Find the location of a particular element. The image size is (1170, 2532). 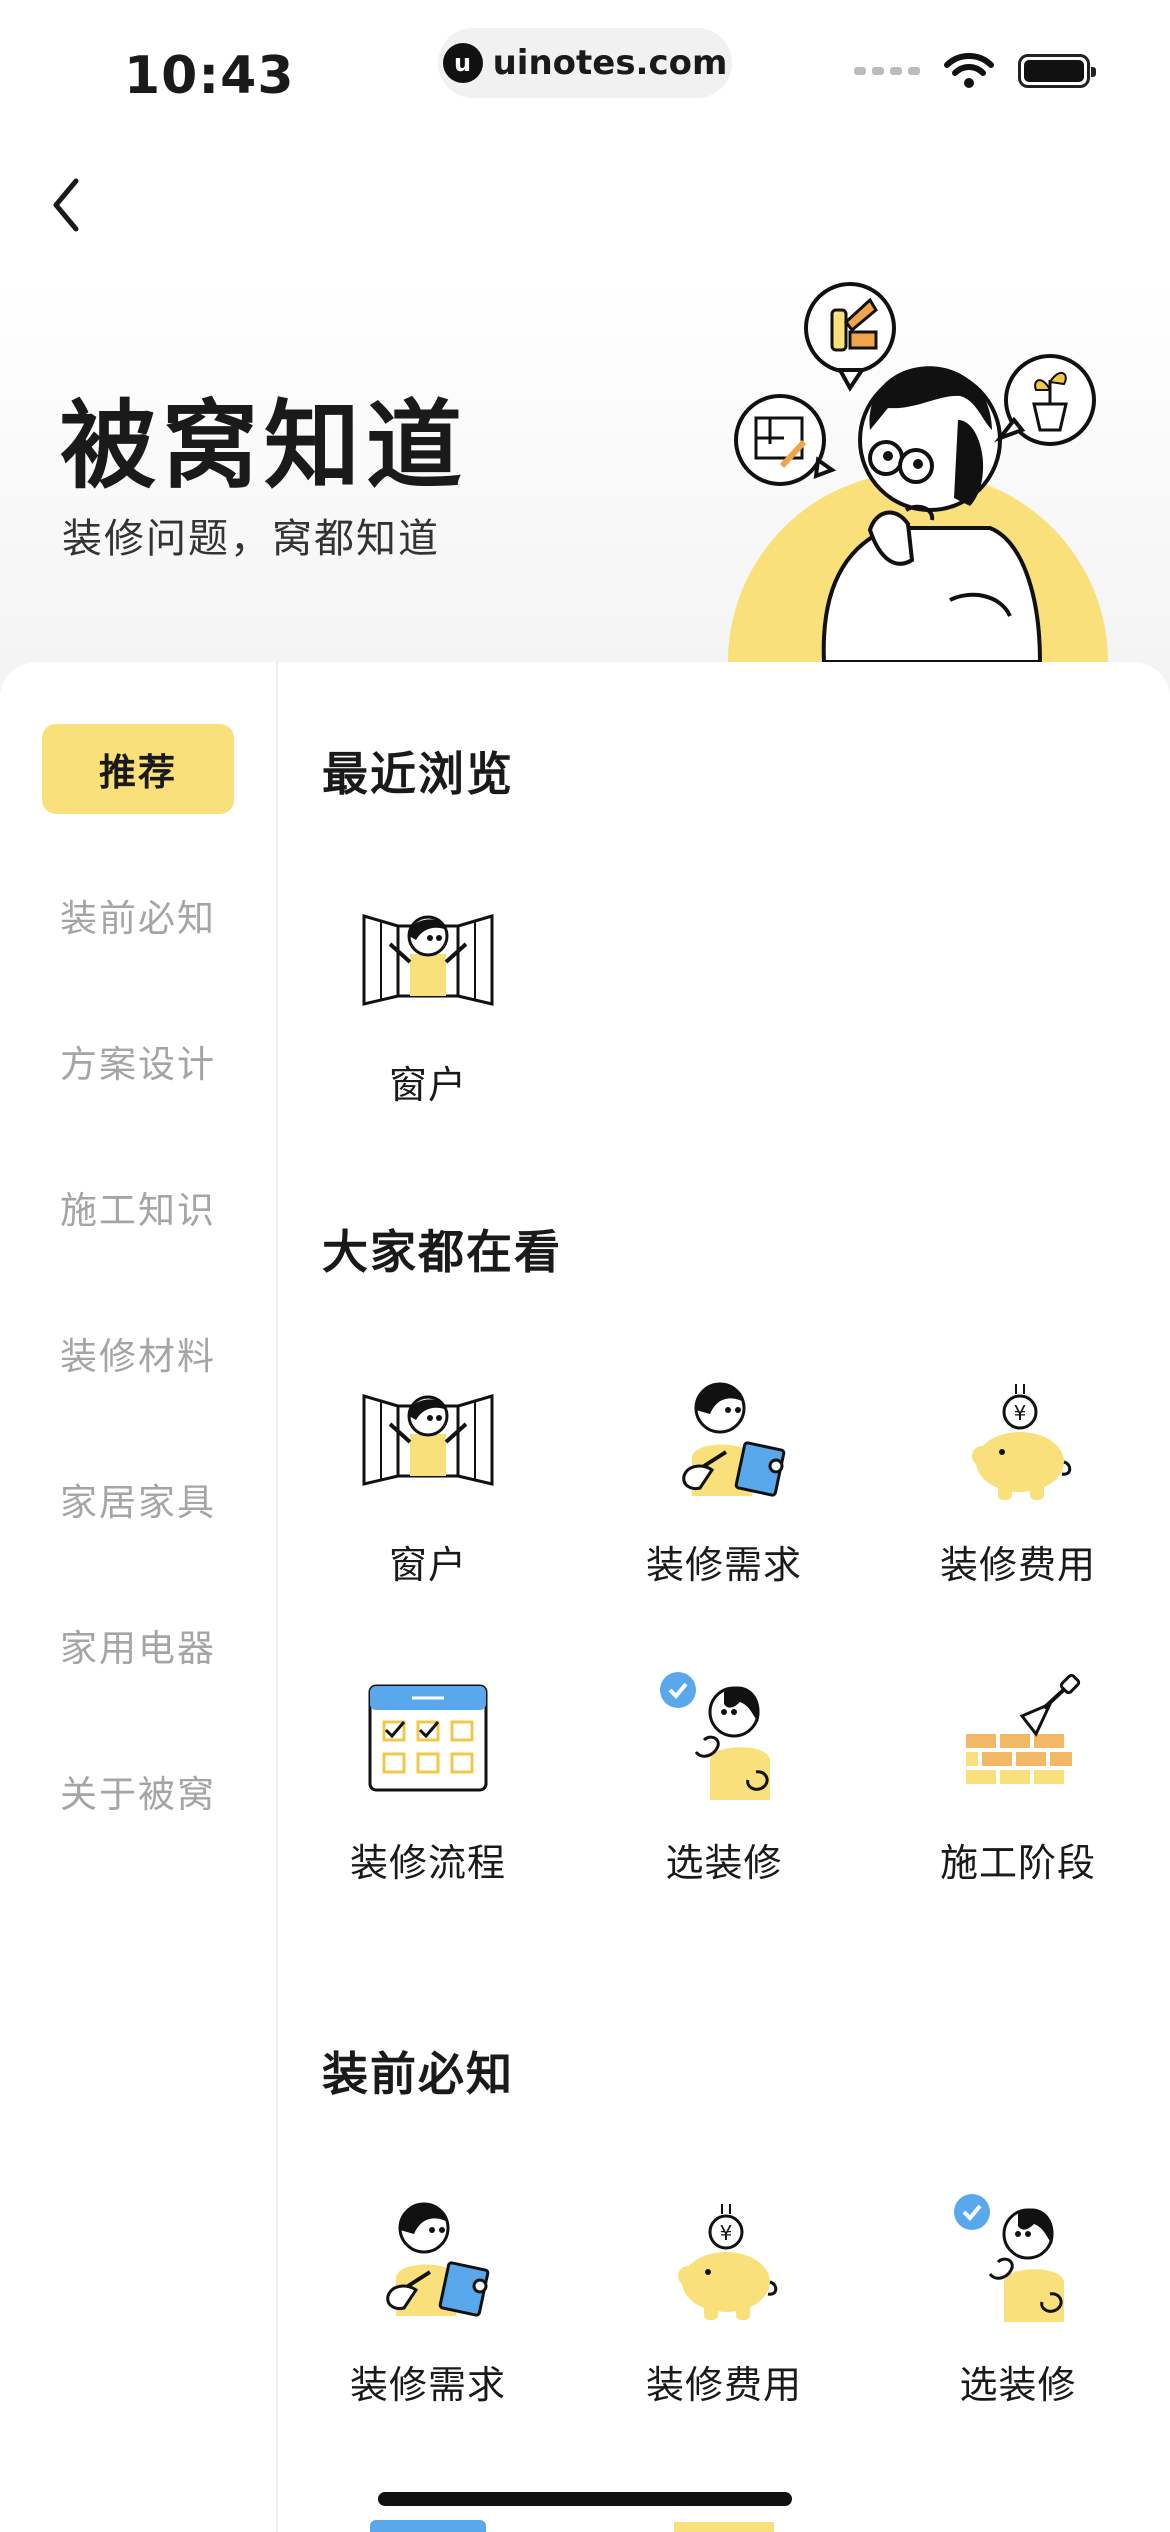

signal-icon is located at coordinates (887, 71).